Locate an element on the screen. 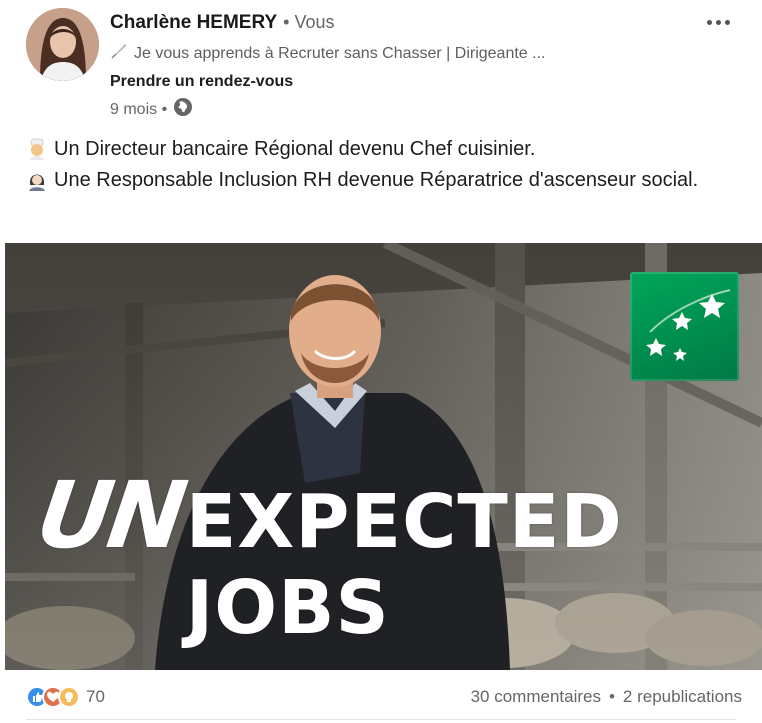 This screenshot has height=723, width=762. author-avatar is located at coordinates (62, 44).